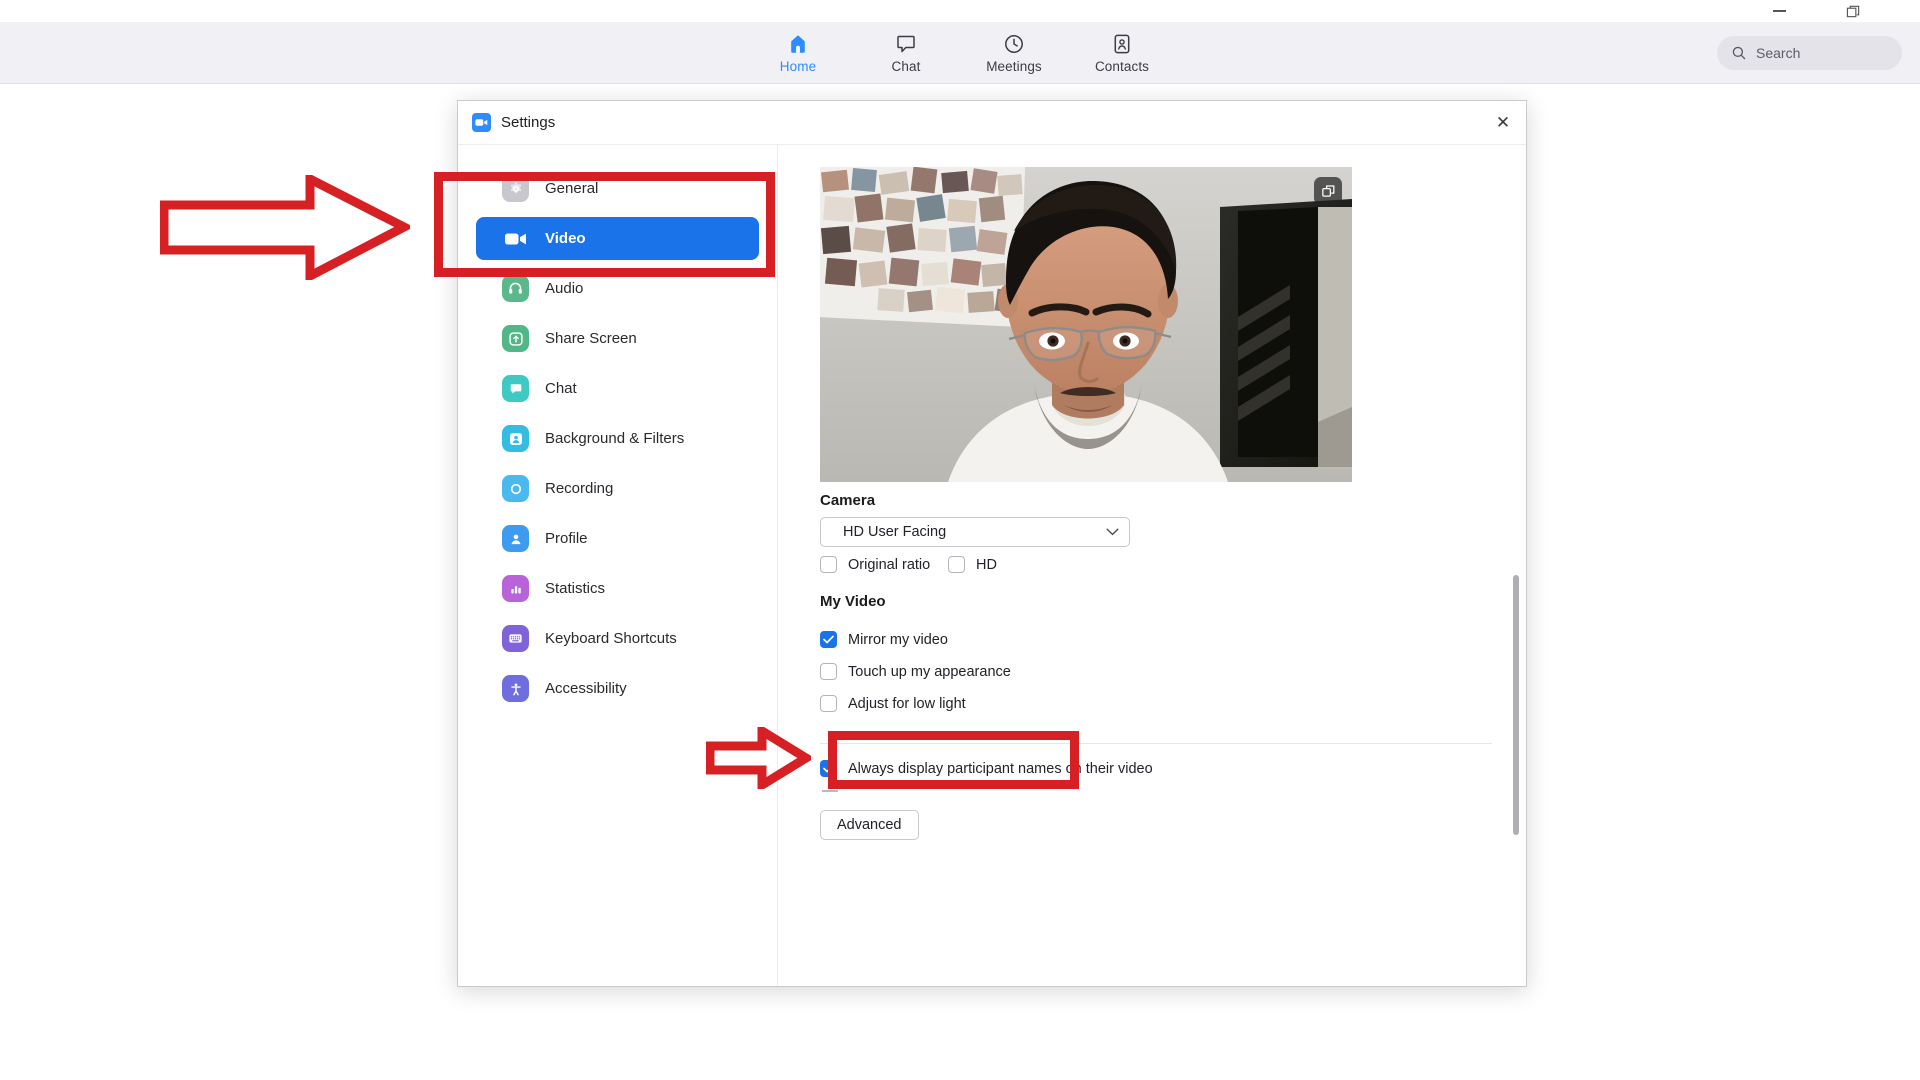  What do you see at coordinates (758, 758) in the screenshot?
I see `annotation-arrow-touch-up` at bounding box center [758, 758].